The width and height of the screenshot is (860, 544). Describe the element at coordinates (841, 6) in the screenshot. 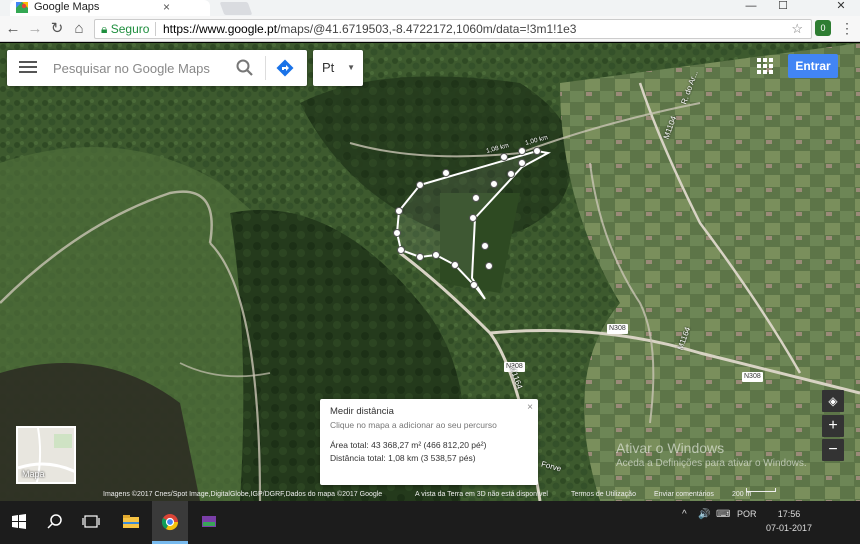

I see `close-window-button: ✕` at that location.